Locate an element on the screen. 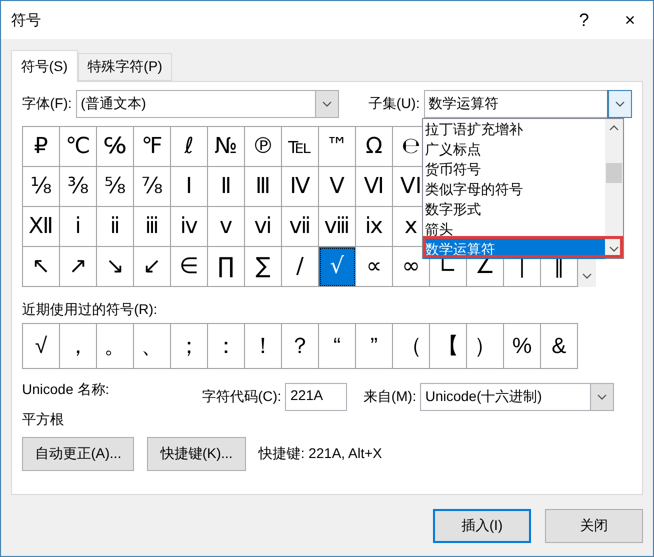 The height and width of the screenshot is (557, 654). recent-symbol-cell: 、 is located at coordinates (152, 346).